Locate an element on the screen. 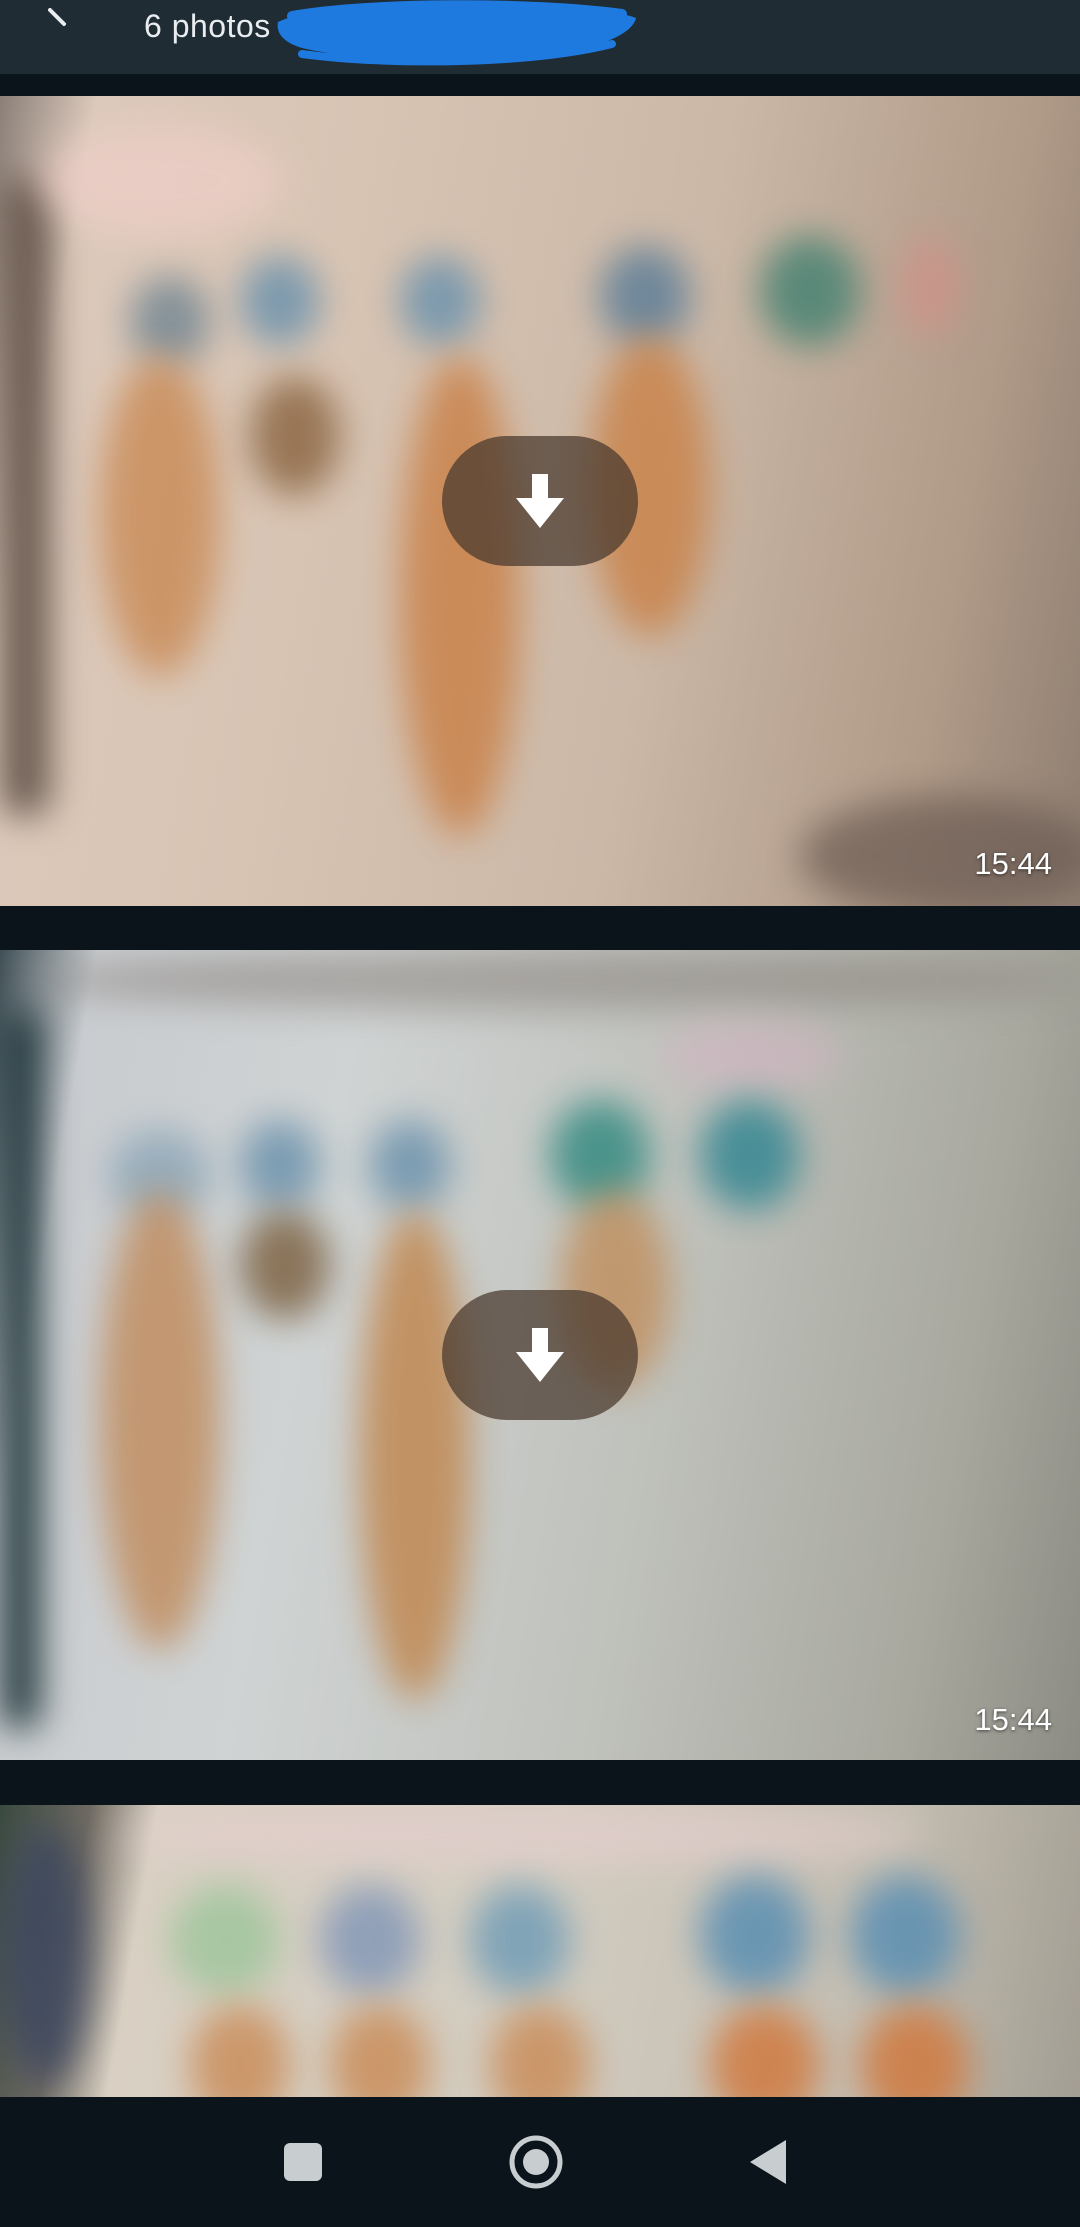 This screenshot has width=1080, height=2227. top-app-bar: 6 photos • 2 is located at coordinates (540, 37).